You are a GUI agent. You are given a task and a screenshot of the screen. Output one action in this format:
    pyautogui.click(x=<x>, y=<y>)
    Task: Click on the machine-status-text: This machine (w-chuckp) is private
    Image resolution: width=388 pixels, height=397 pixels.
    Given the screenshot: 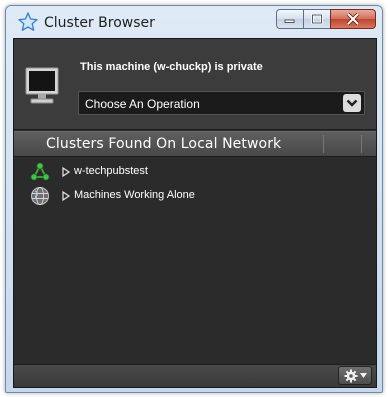 What is the action you would take?
    pyautogui.click(x=171, y=67)
    